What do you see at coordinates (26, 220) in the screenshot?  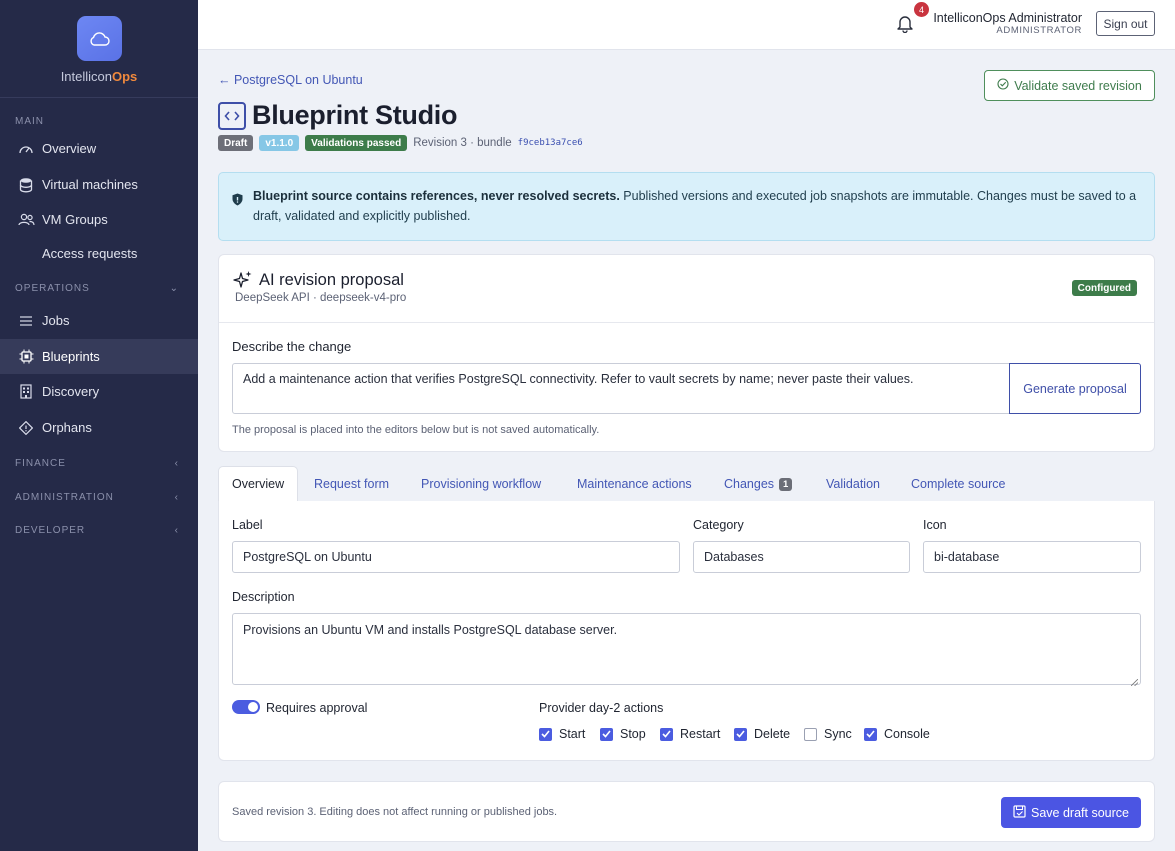 I see `people-icon` at bounding box center [26, 220].